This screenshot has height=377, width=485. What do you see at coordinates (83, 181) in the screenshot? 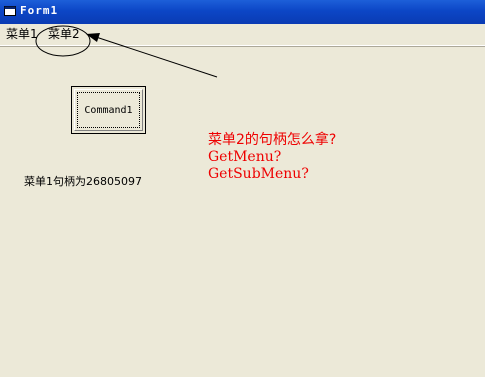
I see `handle-label: 菜单1句柄为26805097` at bounding box center [83, 181].